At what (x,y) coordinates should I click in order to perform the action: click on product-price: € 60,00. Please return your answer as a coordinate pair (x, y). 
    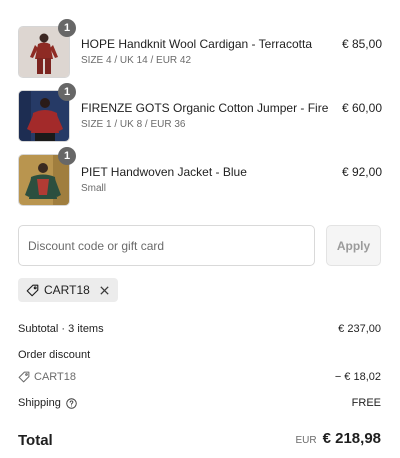
    Looking at the image, I should click on (361, 108).